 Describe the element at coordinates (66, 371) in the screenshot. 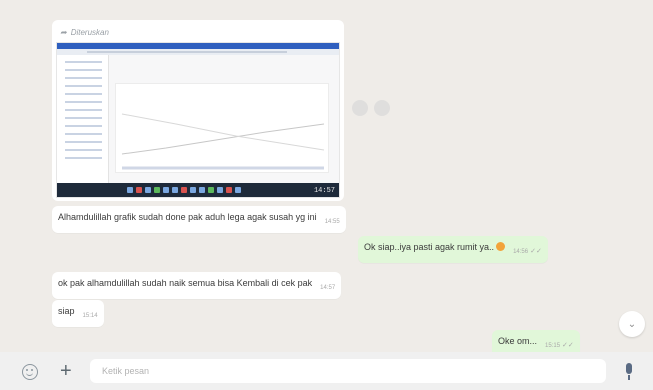

I see `plus-icon: +` at that location.